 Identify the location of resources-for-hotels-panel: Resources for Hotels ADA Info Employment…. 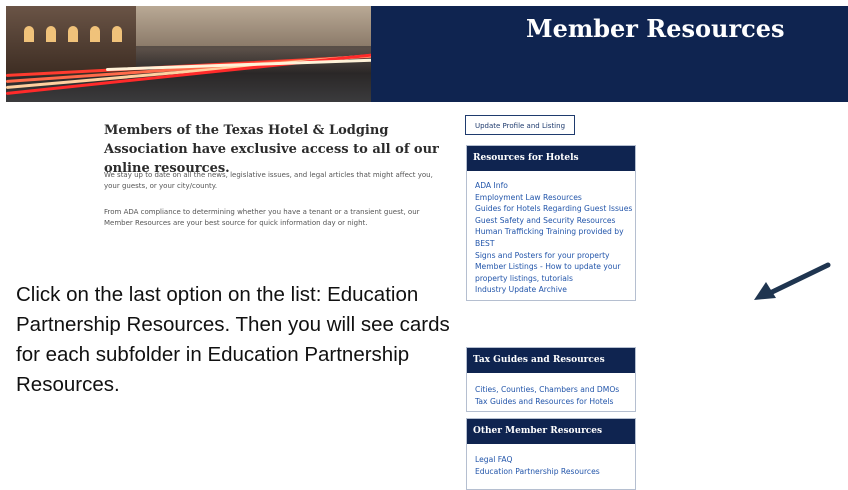
(551, 223).